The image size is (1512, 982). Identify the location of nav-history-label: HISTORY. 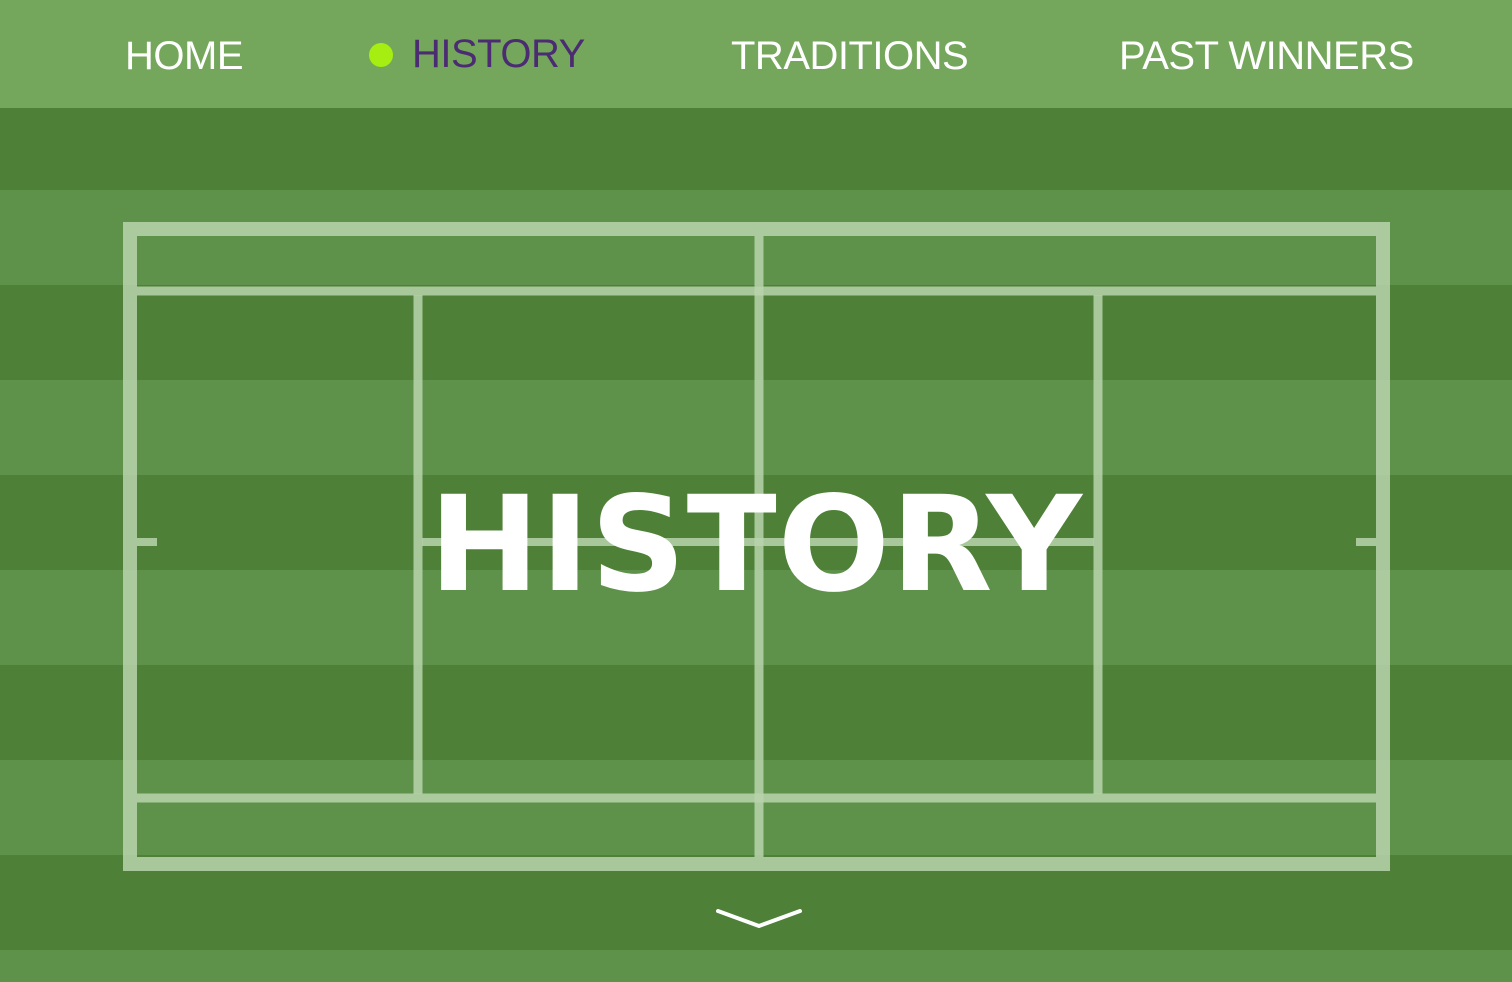
(498, 54).